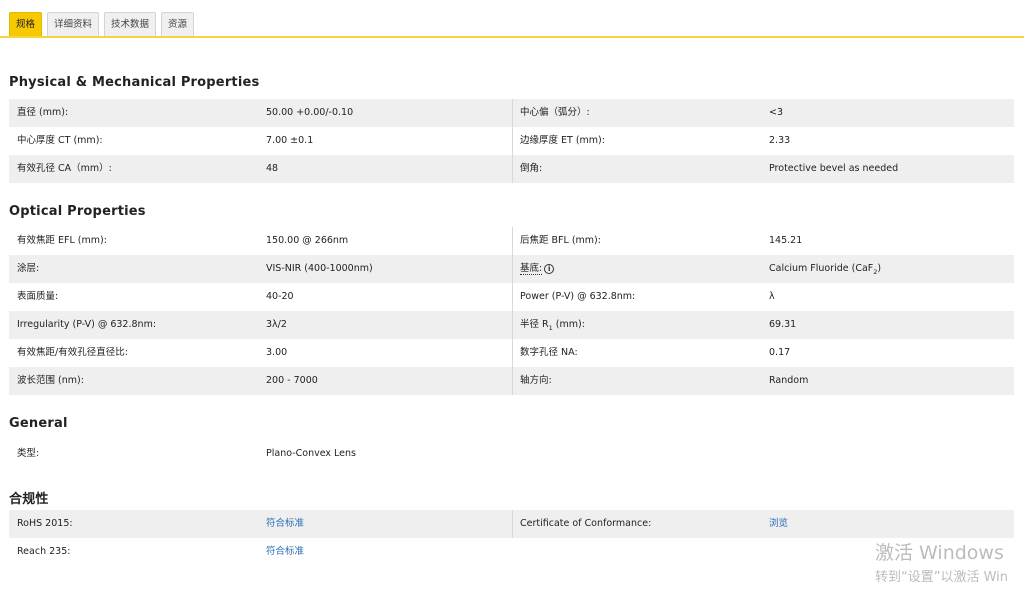  Describe the element at coordinates (45, 523) in the screenshot. I see `spec-label: RoHS 2015:` at that location.